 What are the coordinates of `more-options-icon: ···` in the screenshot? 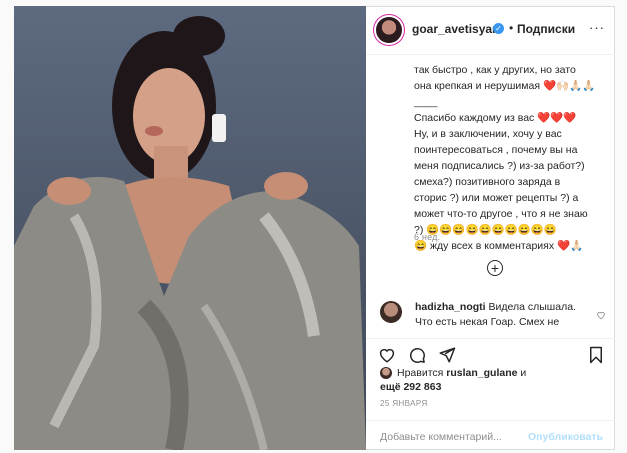 It's located at (597, 27).